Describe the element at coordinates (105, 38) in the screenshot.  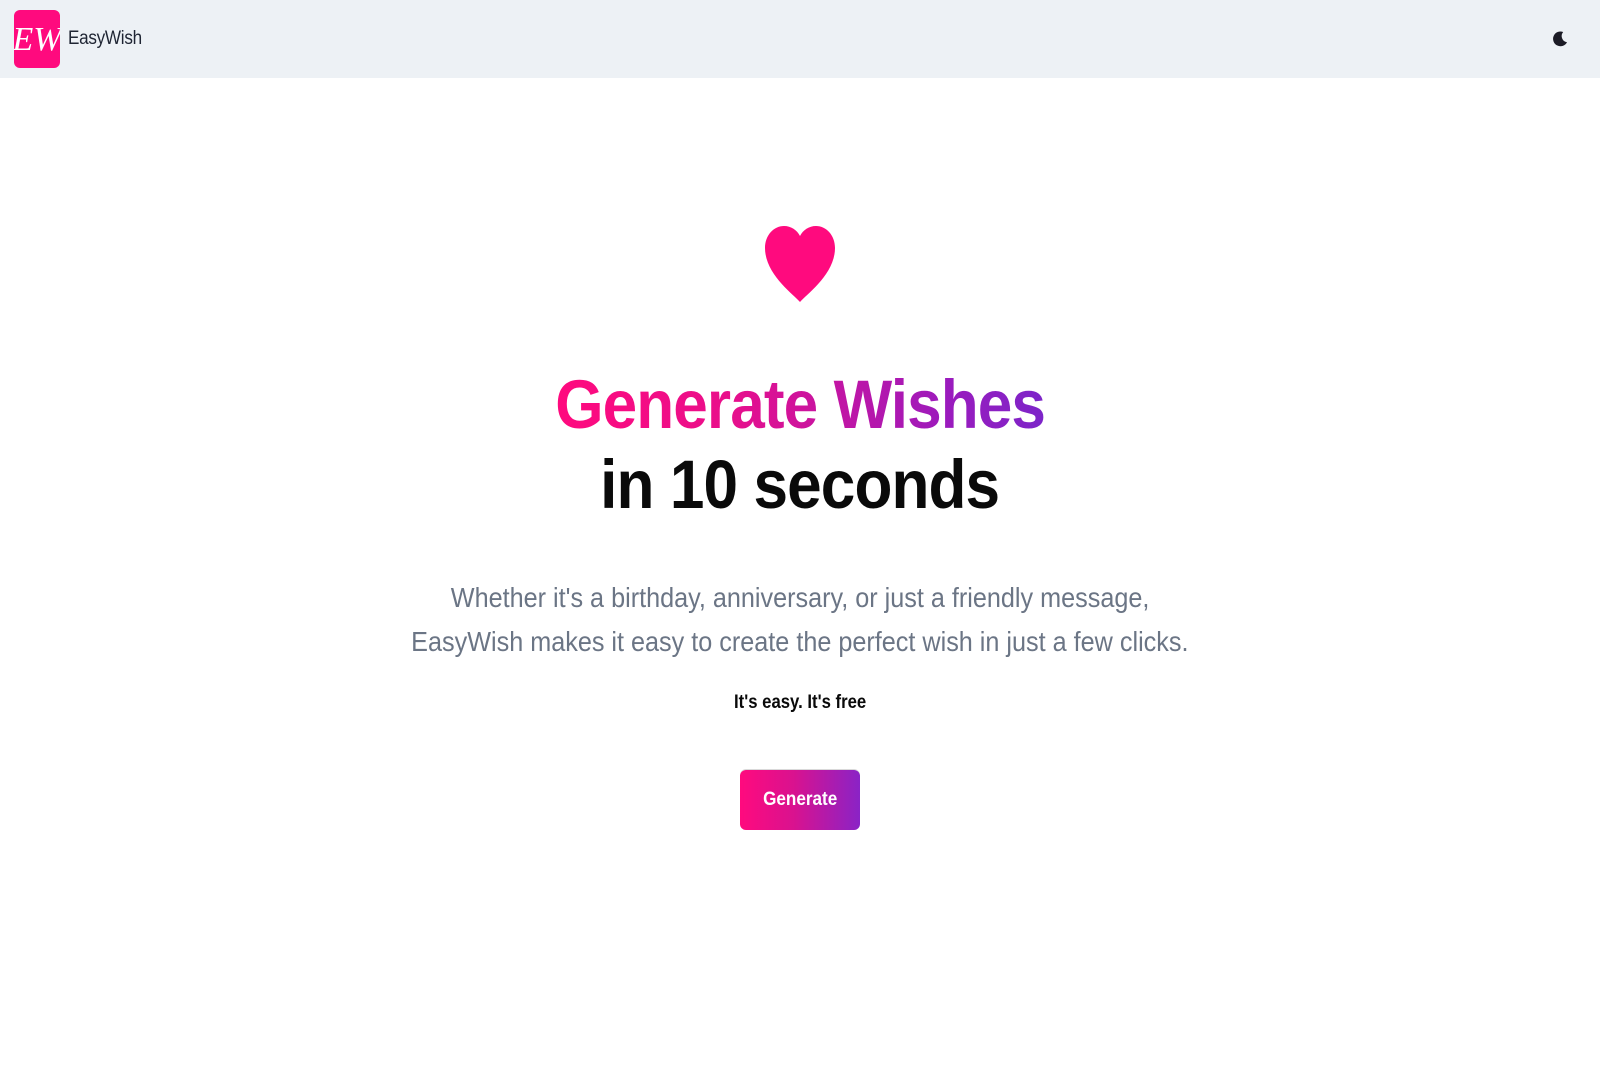
I see `brand-name: EasyWish` at that location.